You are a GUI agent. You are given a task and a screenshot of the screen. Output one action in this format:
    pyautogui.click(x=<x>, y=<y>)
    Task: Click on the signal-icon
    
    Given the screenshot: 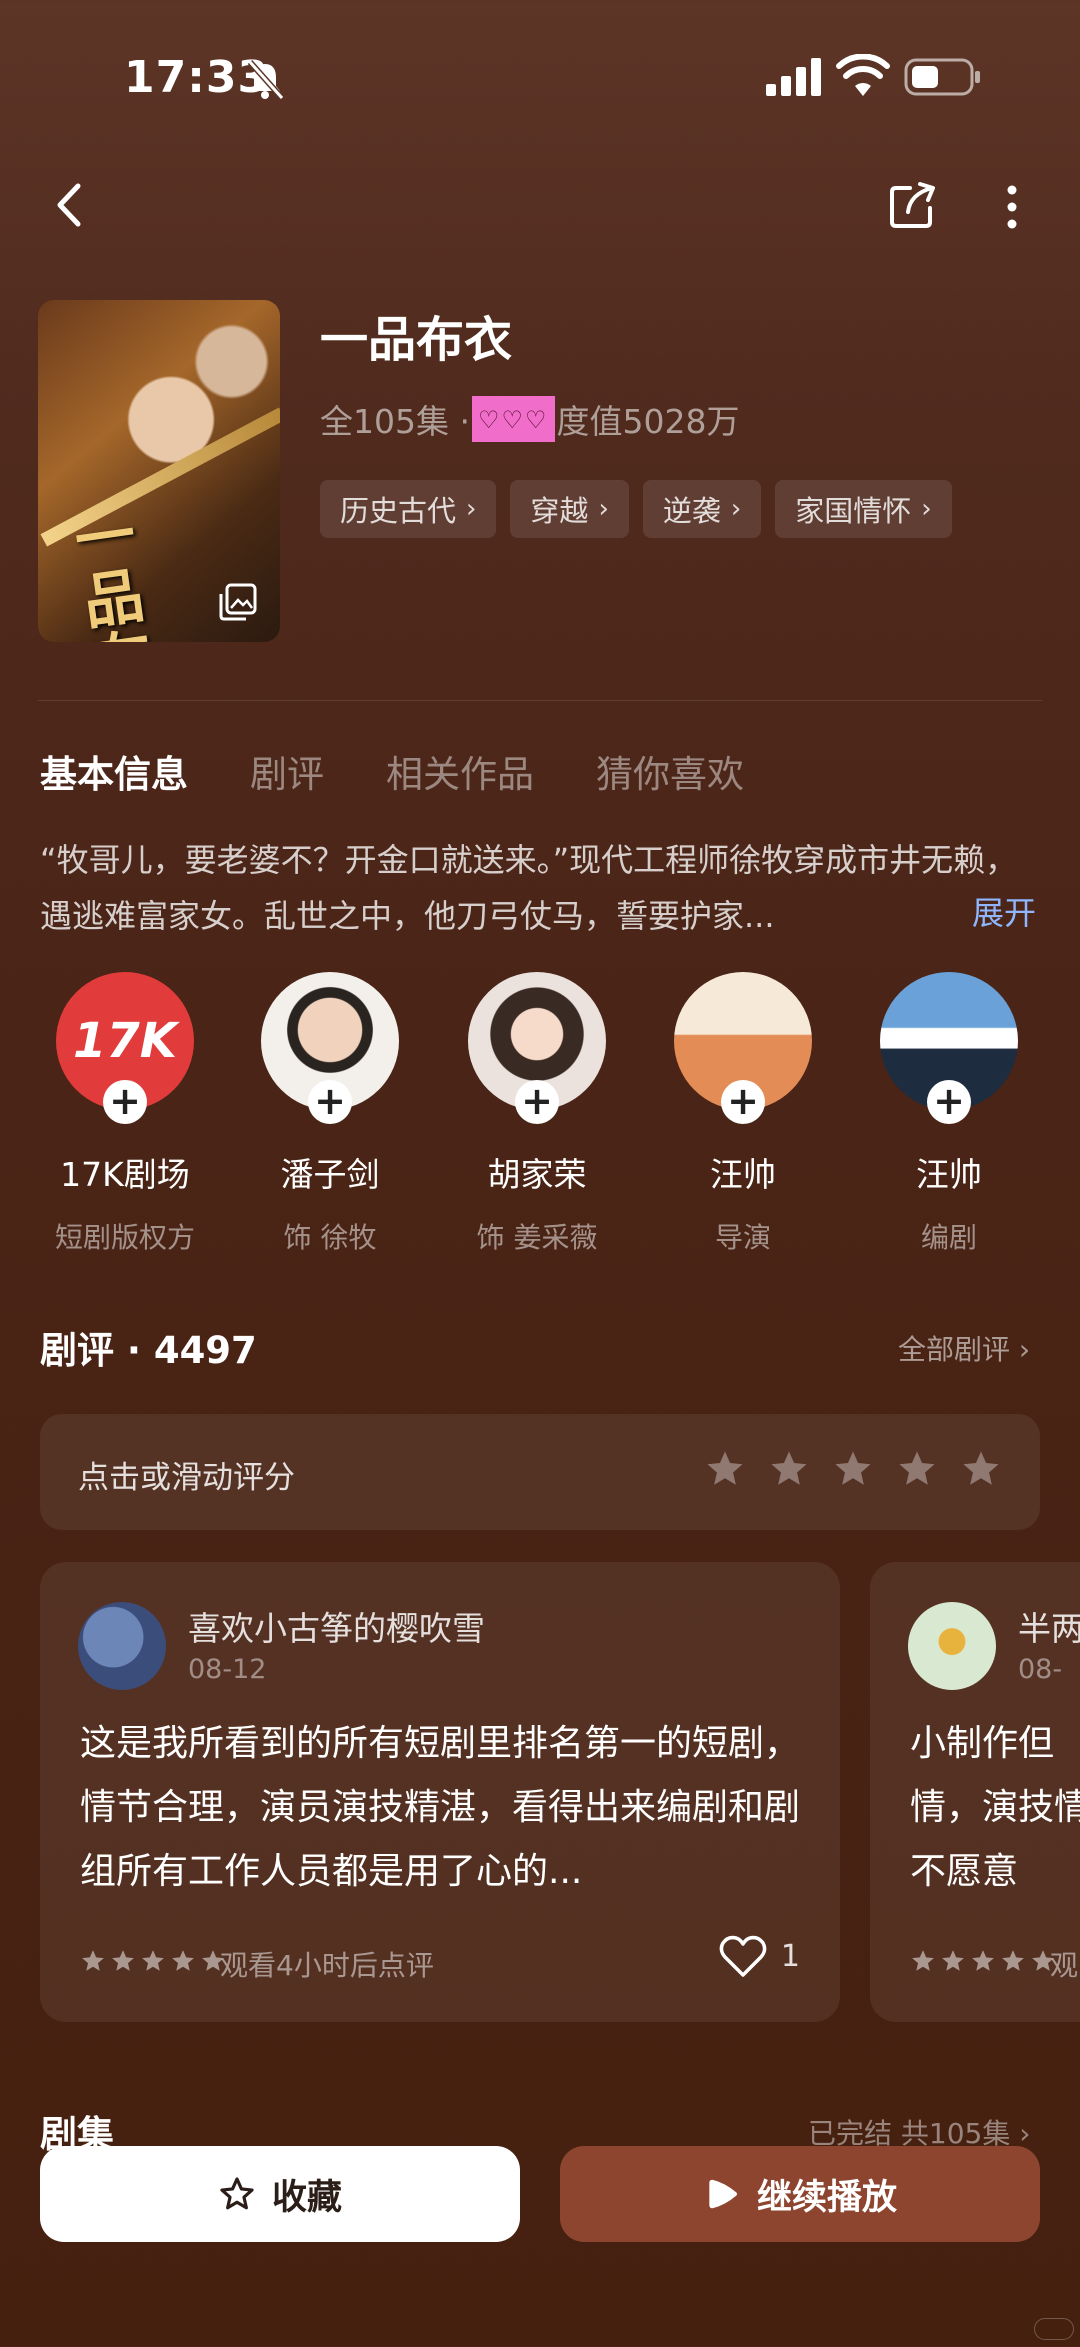 What is the action you would take?
    pyautogui.click(x=793, y=77)
    